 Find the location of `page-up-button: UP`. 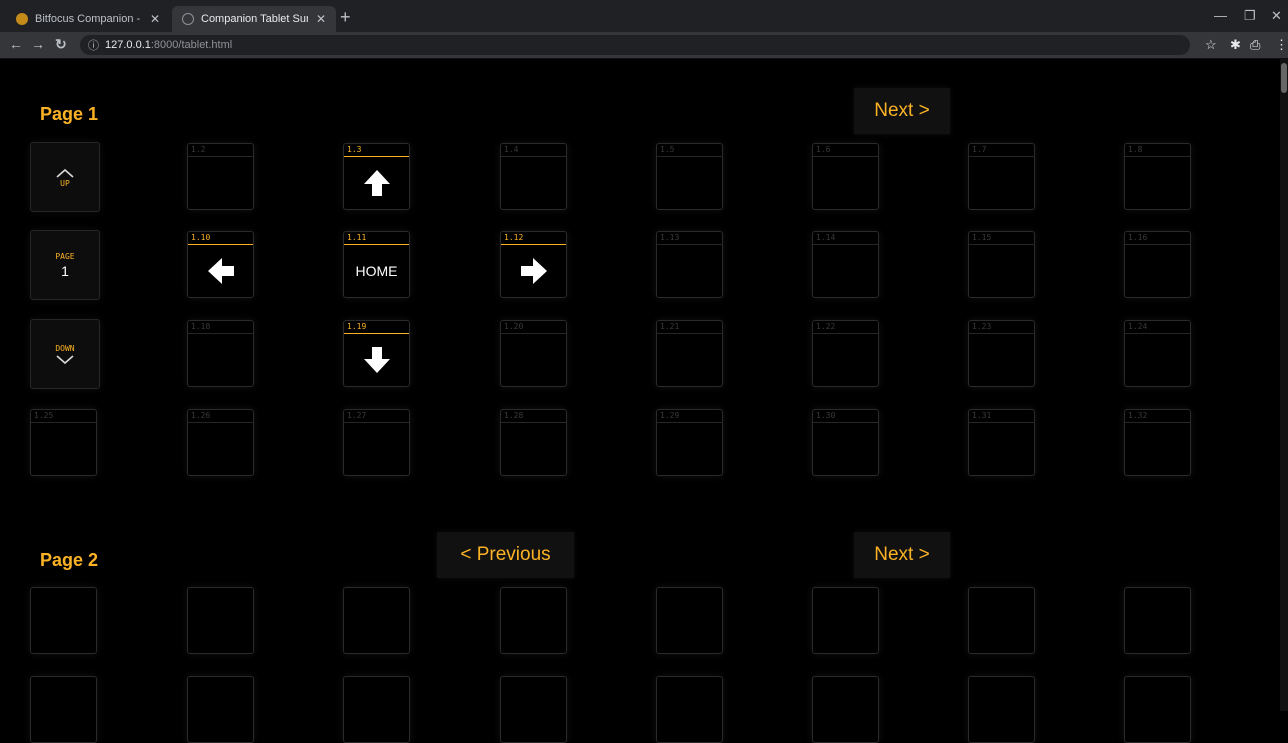

page-up-button: UP is located at coordinates (65, 177).